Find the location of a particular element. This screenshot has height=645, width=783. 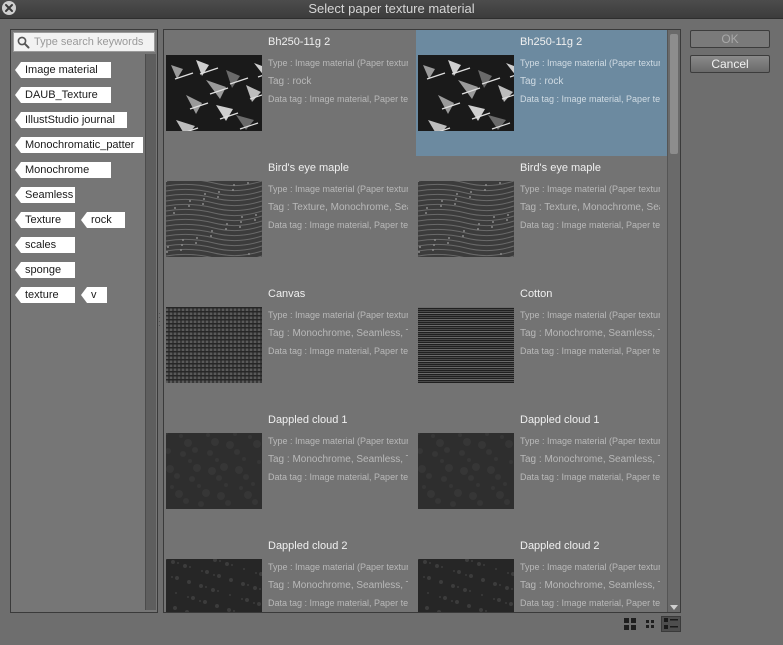

scrollbar-thumb is located at coordinates (674, 94).